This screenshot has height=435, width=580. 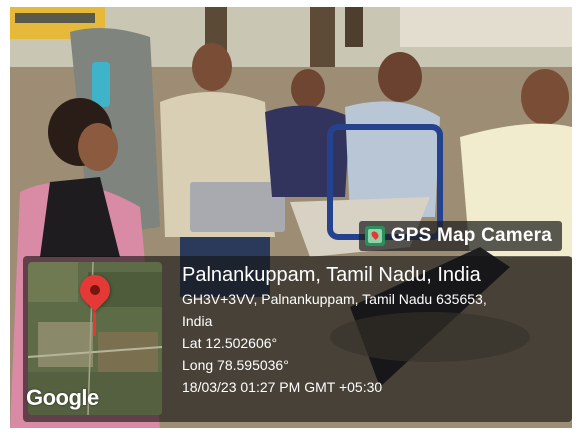 I want to click on water-bottle, so click(x=101, y=84).